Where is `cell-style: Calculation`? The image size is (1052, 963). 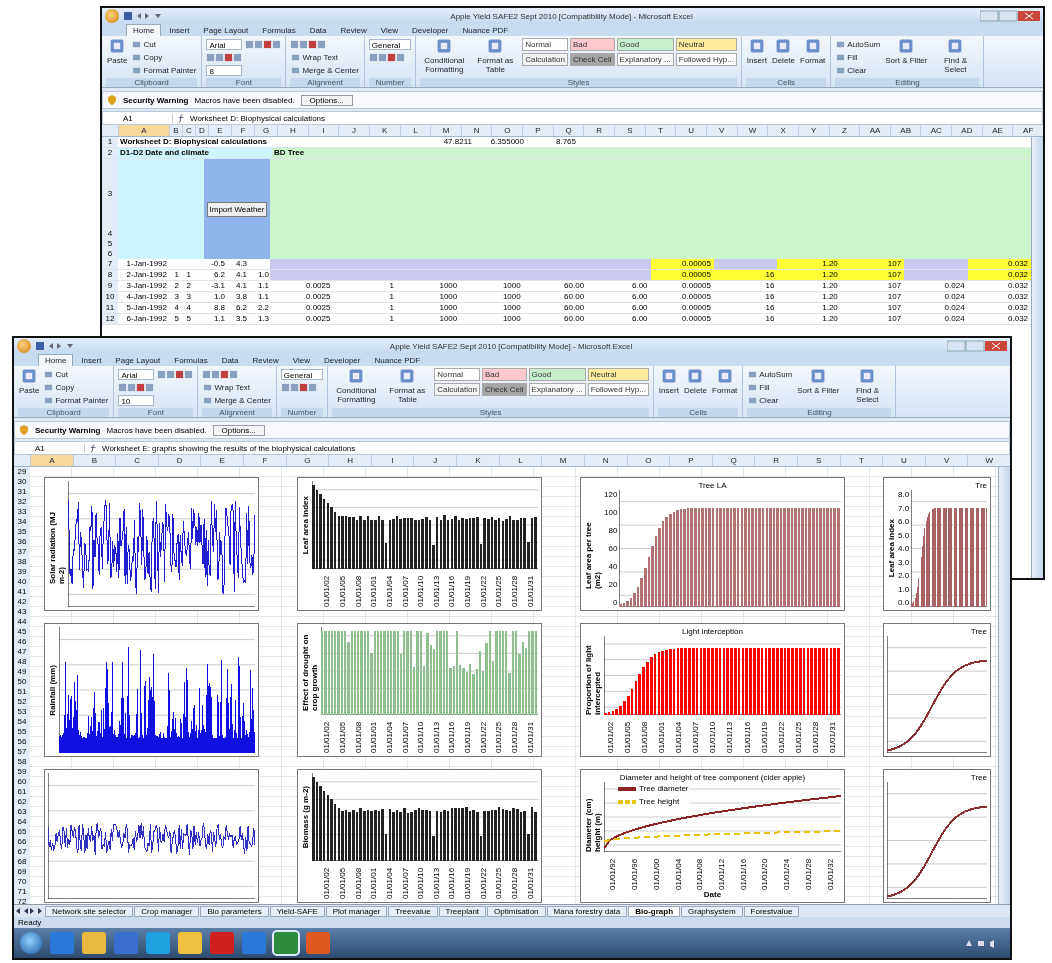
cell-style: Calculation is located at coordinates (545, 59).